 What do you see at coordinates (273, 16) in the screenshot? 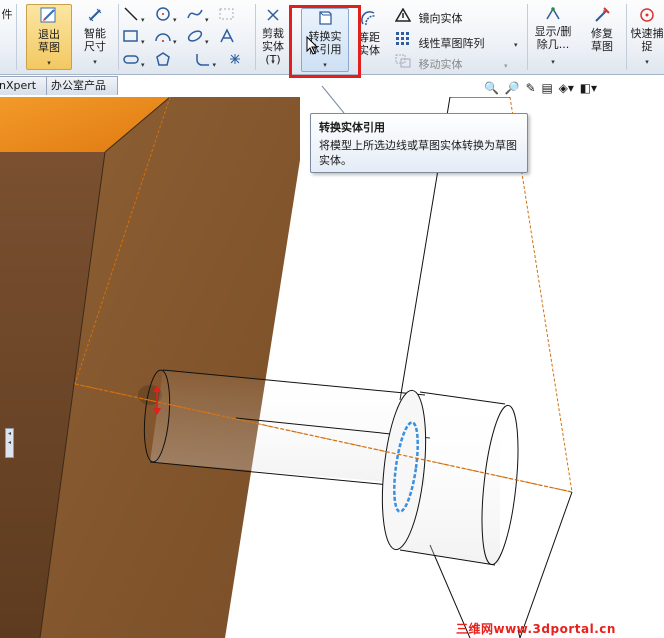
I see `trim-icon` at bounding box center [273, 16].